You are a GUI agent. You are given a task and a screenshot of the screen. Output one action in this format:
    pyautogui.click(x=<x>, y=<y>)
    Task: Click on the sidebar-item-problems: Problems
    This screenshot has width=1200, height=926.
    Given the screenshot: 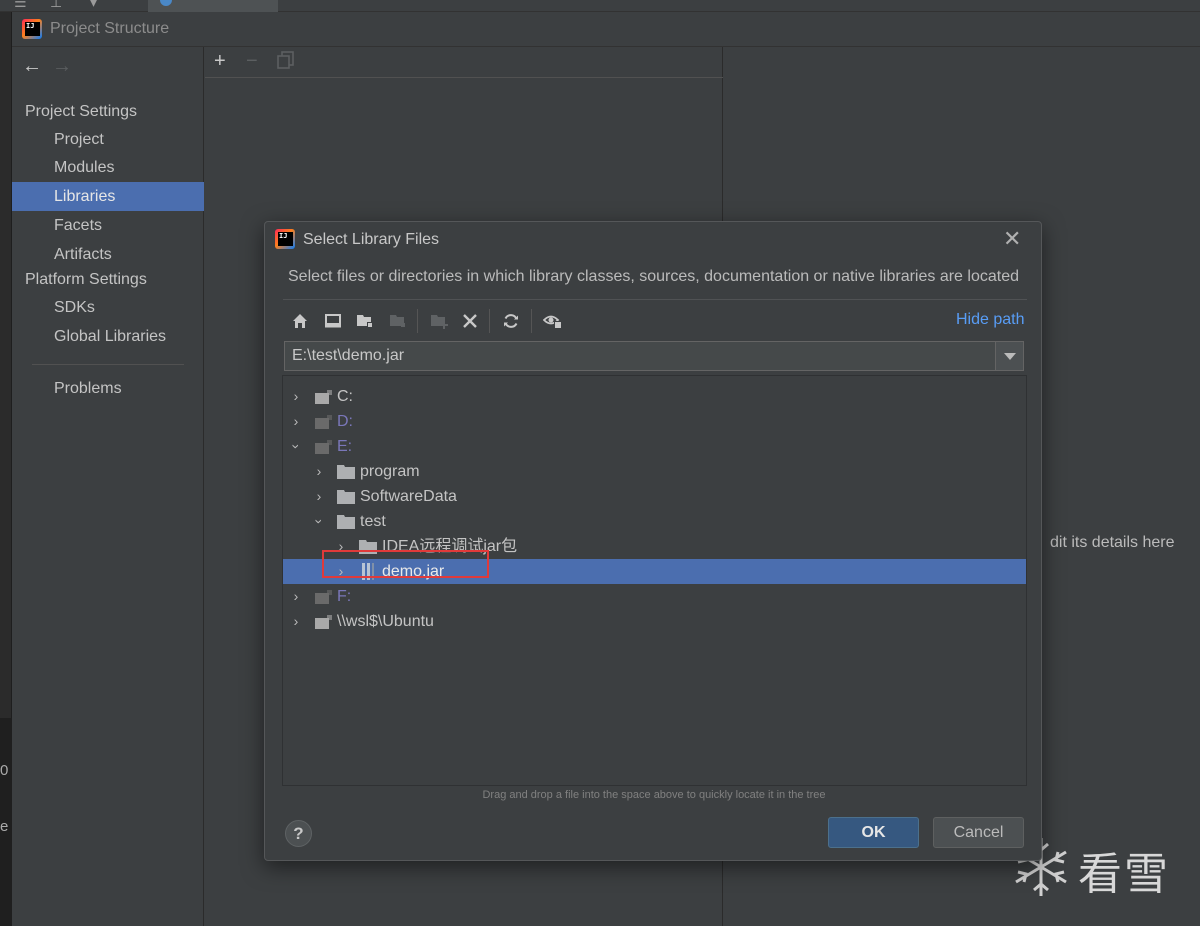 What is the action you would take?
    pyautogui.click(x=108, y=388)
    